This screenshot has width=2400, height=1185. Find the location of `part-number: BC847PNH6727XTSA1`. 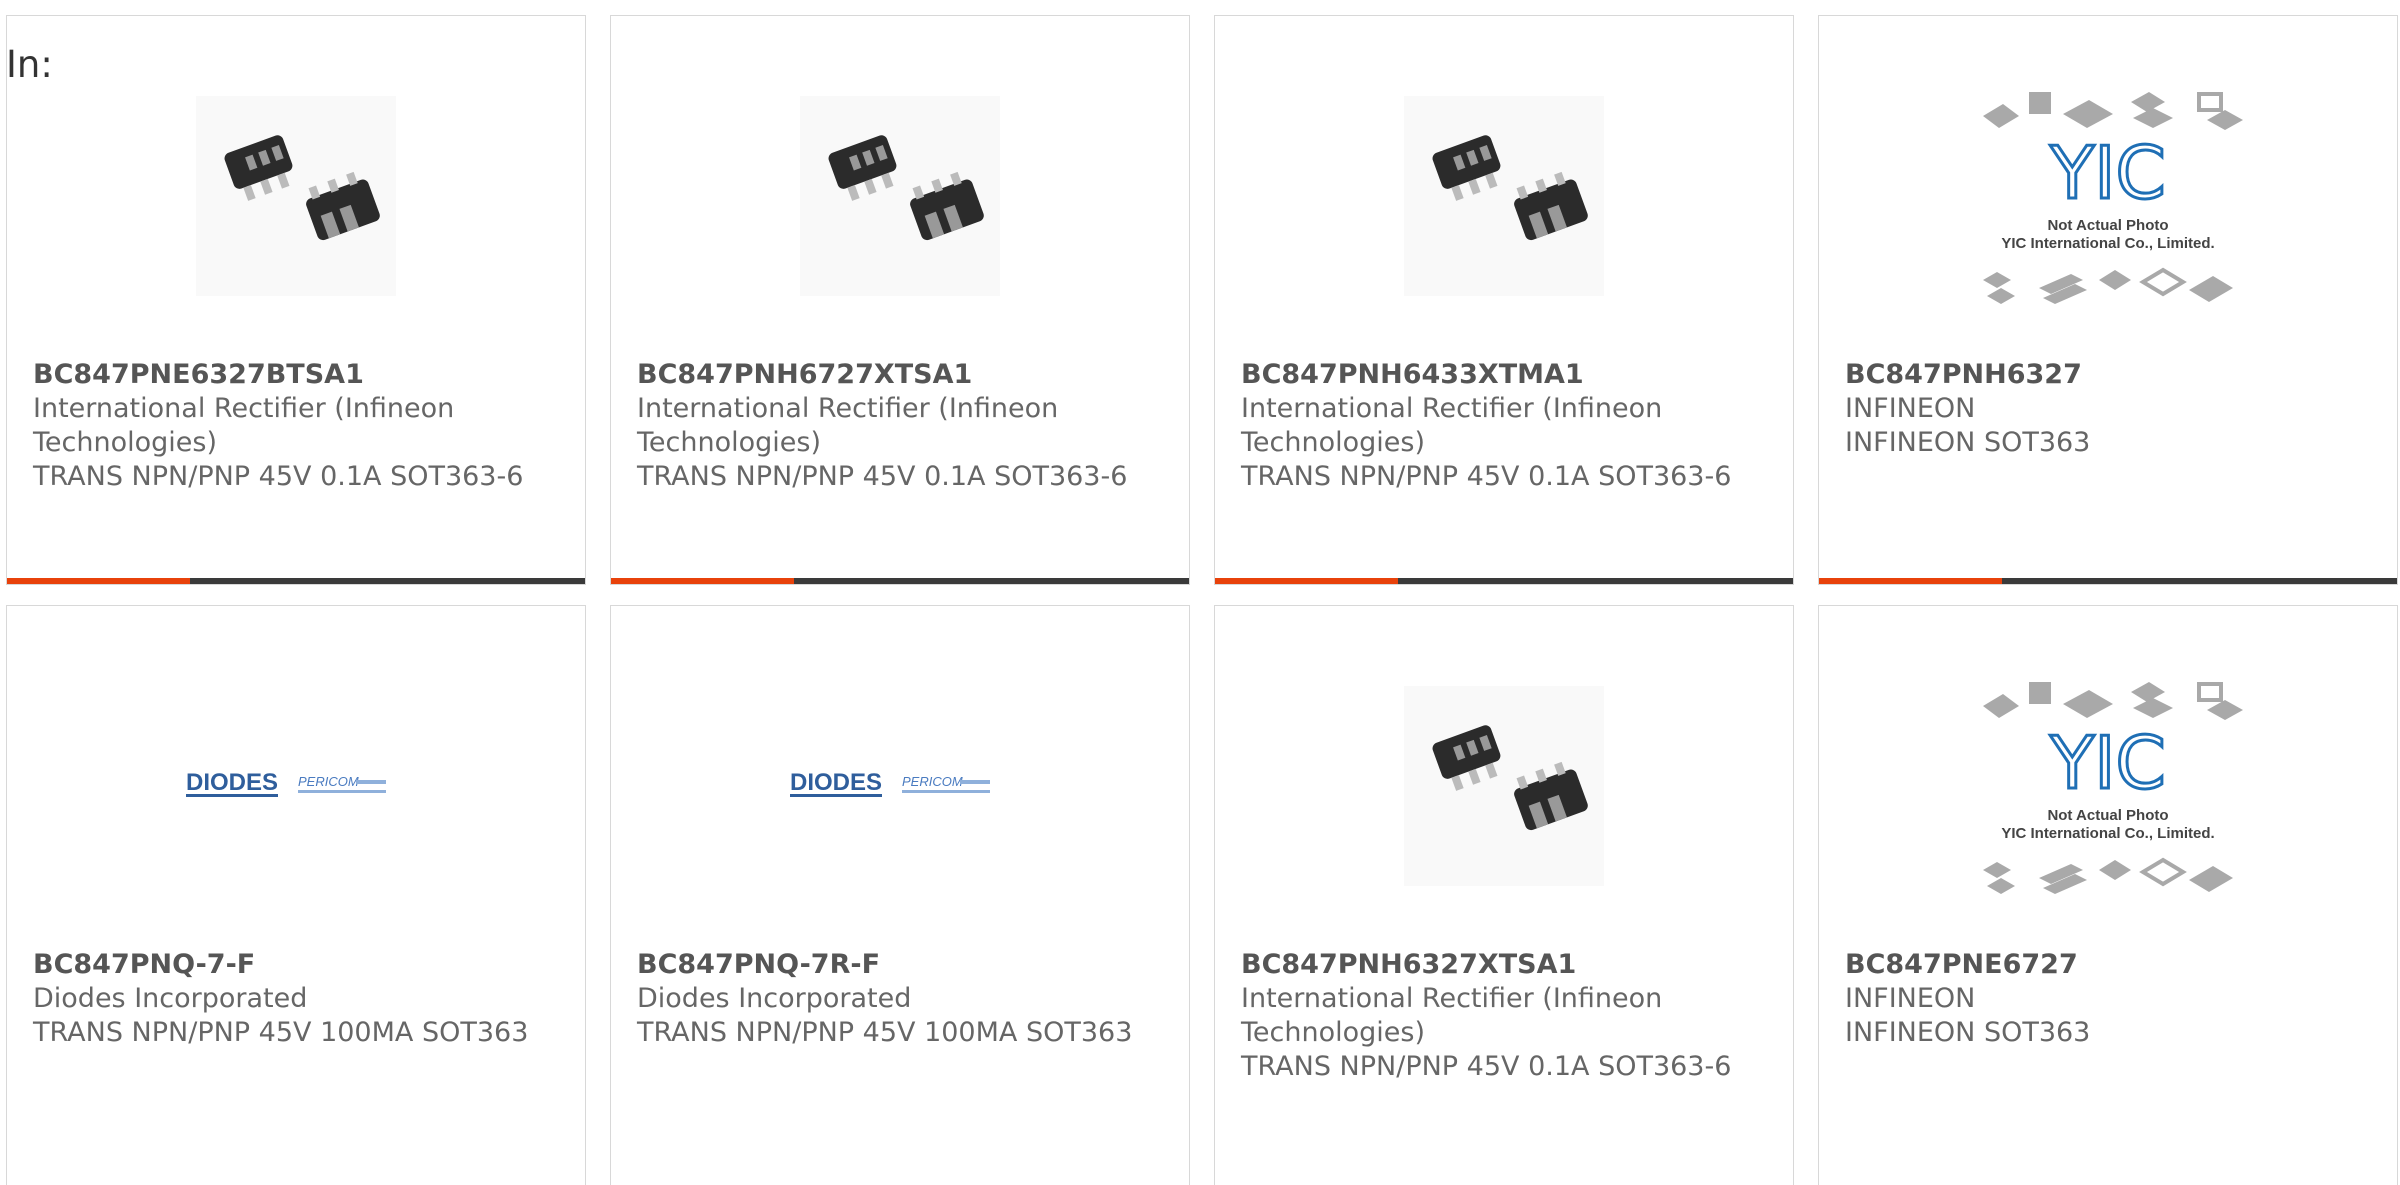

part-number: BC847PNH6727XTSA1 is located at coordinates (903, 375).